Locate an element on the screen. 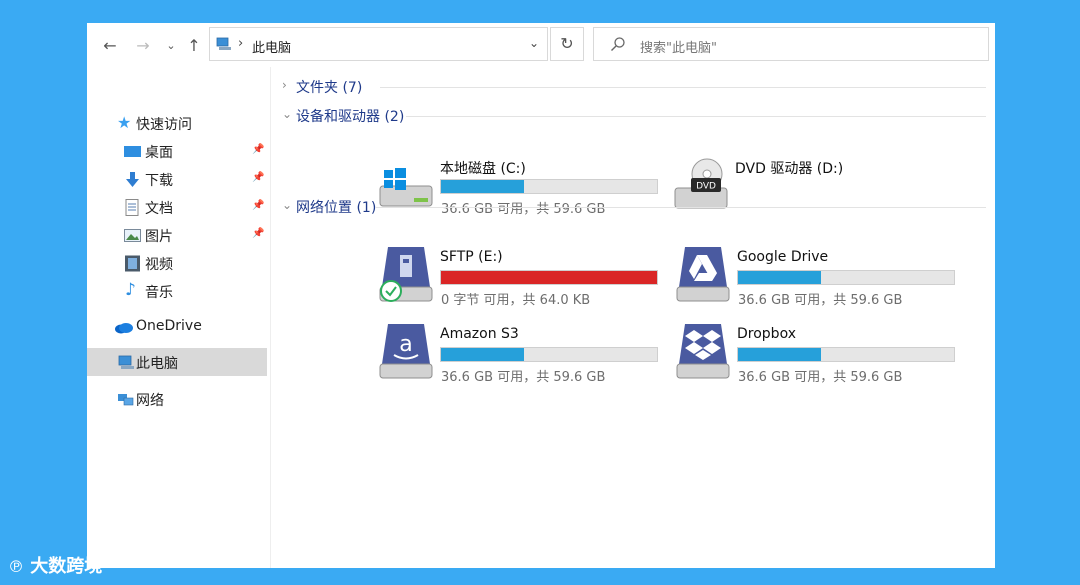 Image resolution: width=1080 pixels, height=585 pixels. back-button: ← is located at coordinates (110, 46).